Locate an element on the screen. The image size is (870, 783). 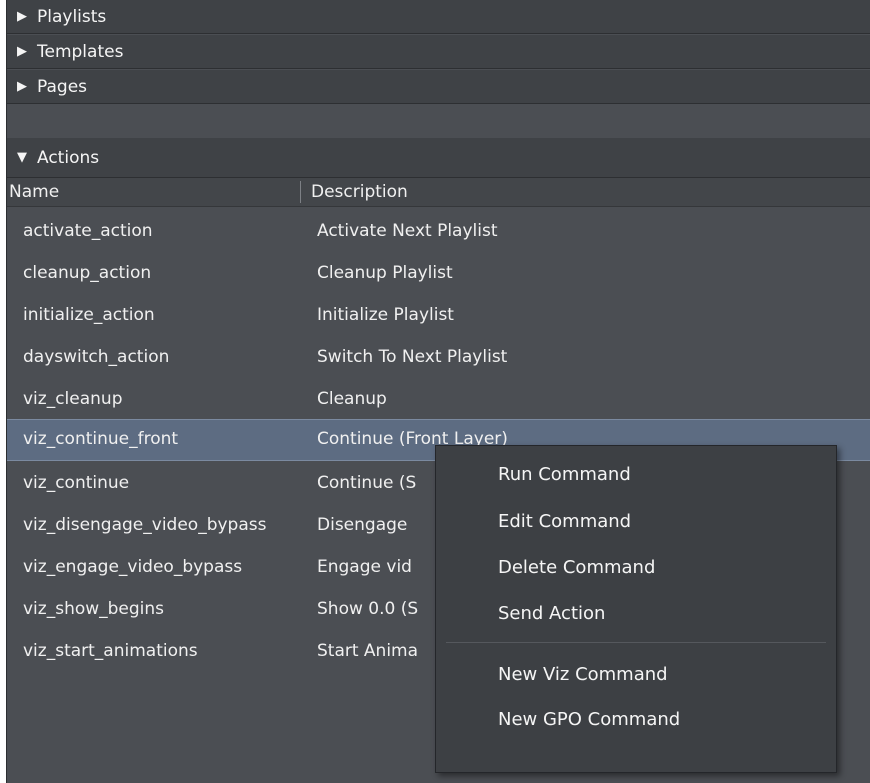
row-name: viz_continue is located at coordinates (76, 483).